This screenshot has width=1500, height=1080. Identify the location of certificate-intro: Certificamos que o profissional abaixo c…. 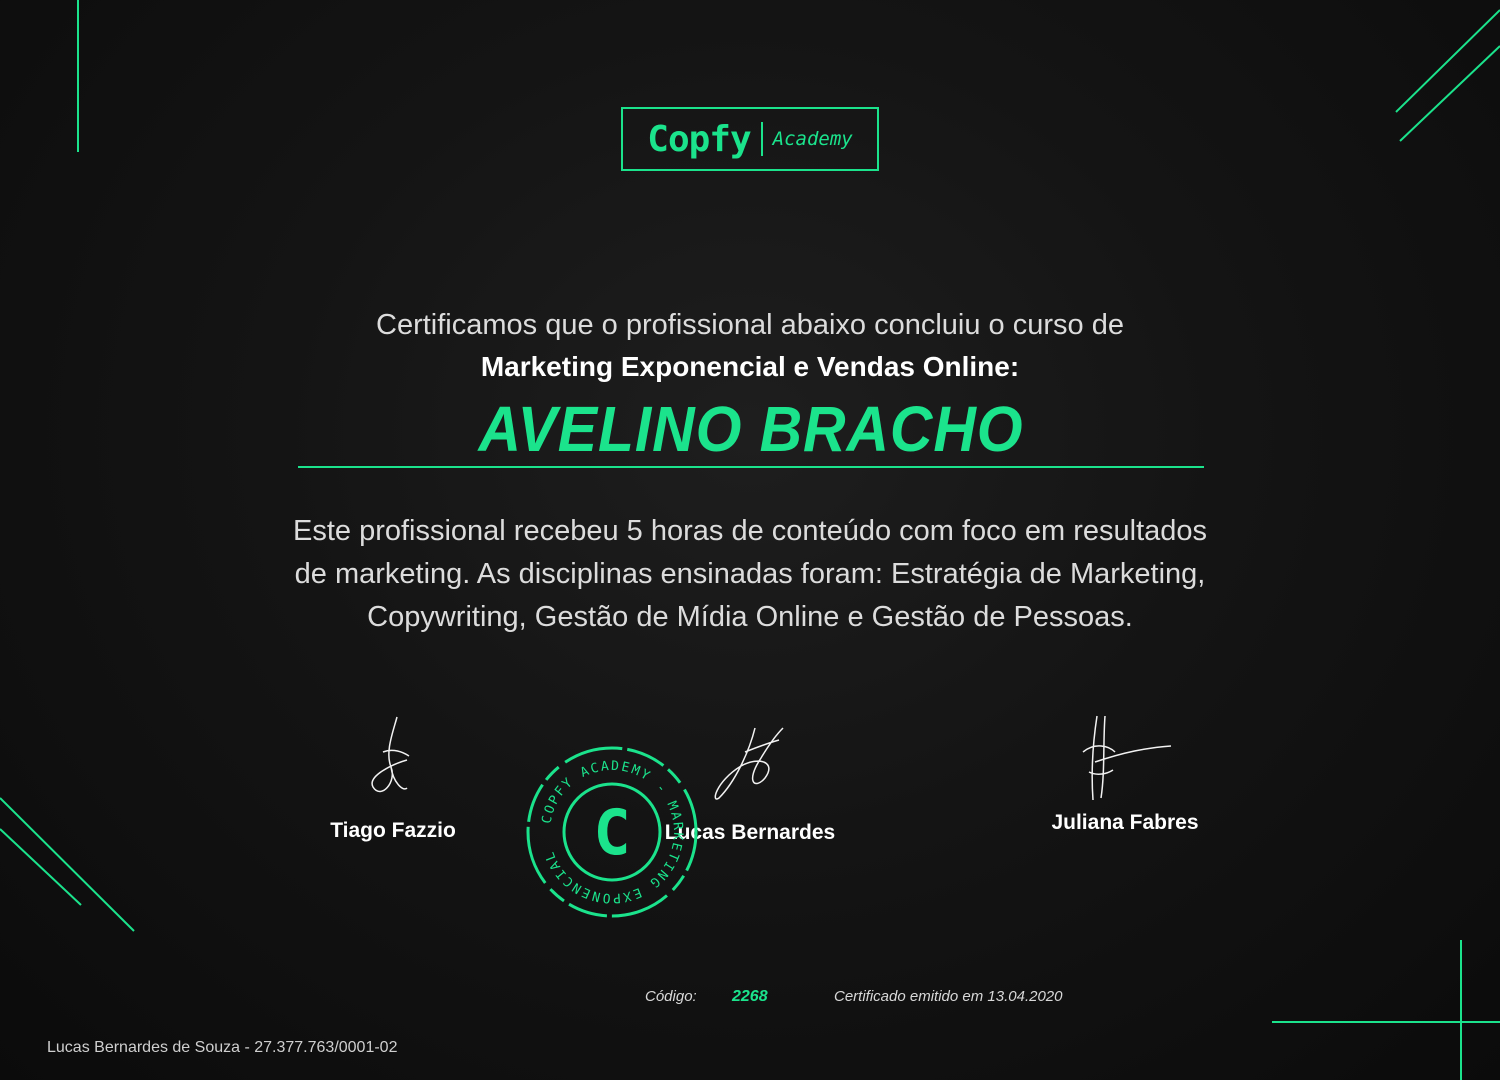
(750, 346).